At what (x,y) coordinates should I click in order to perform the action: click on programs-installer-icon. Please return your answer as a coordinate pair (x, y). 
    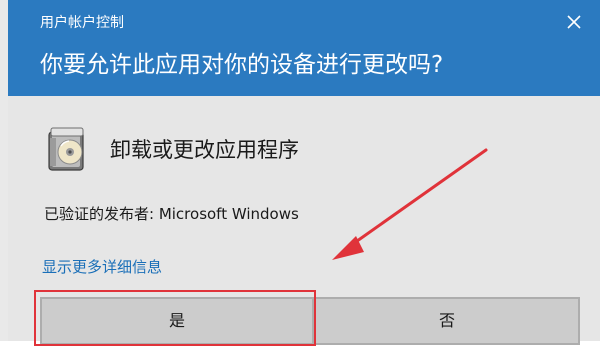
    Looking at the image, I should click on (68, 148).